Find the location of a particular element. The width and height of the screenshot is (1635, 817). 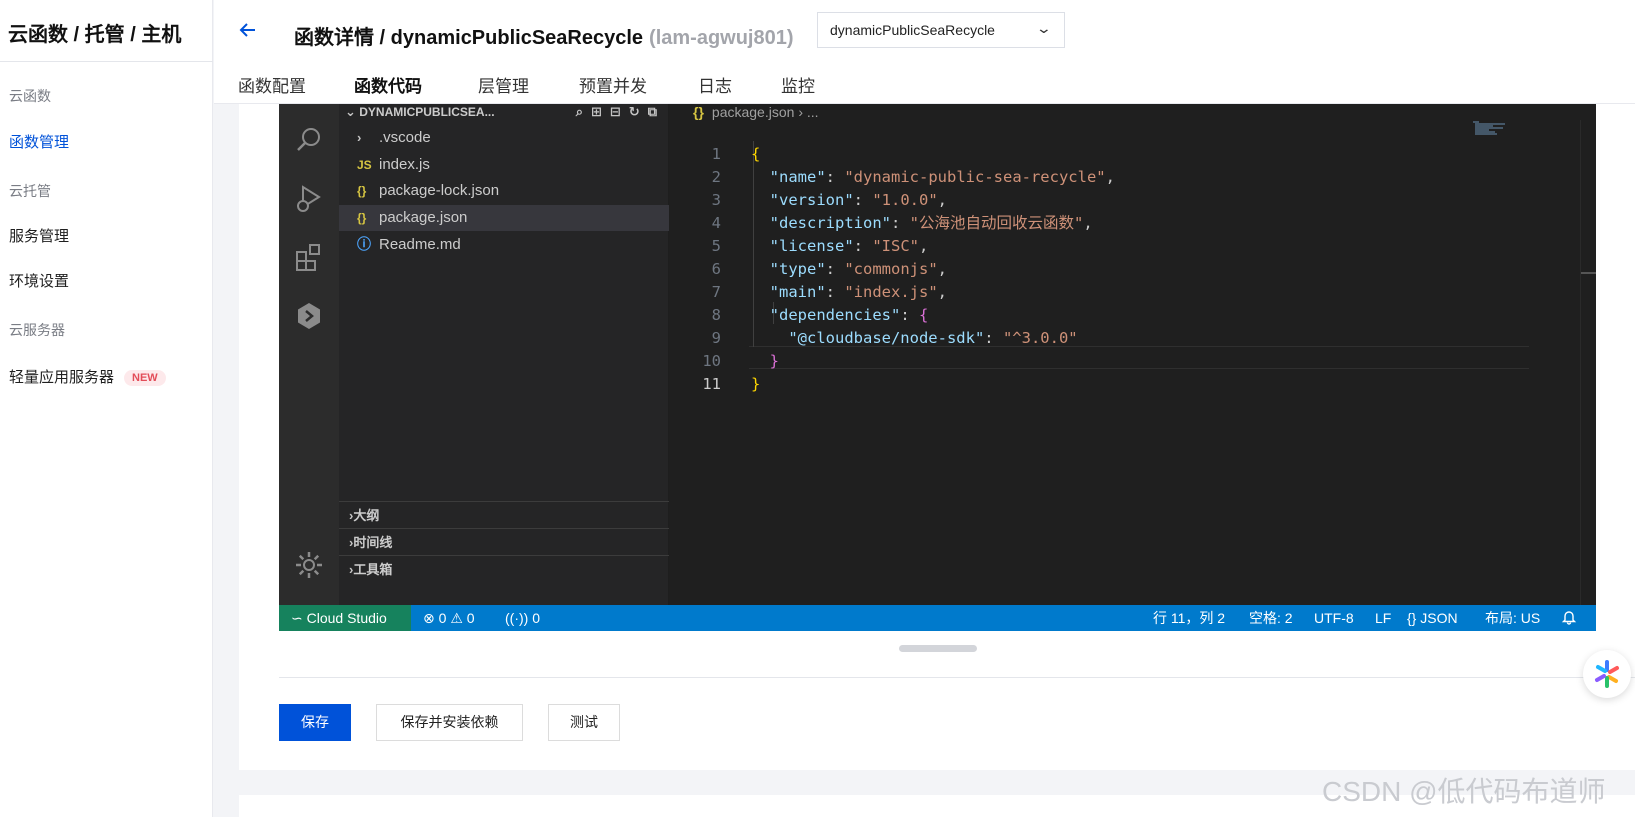

sidebar-title: 云函数 / 托管 / 主机 is located at coordinates (95, 35).